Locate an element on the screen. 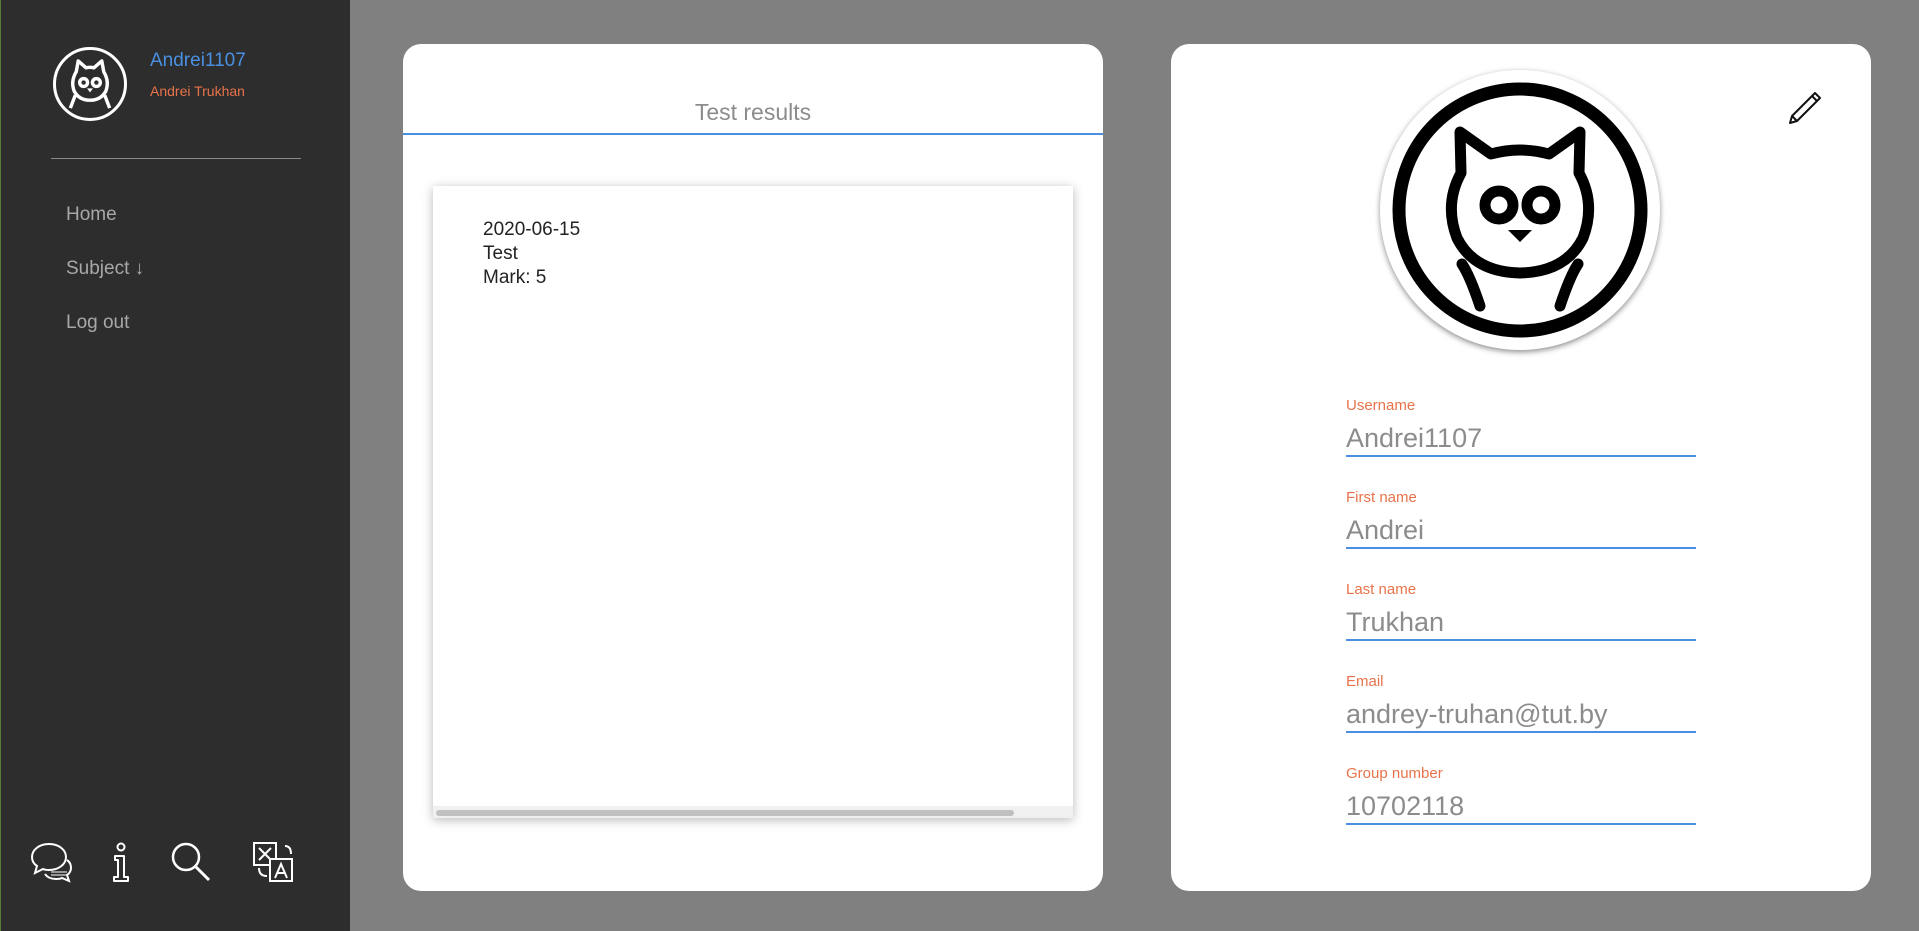 Image resolution: width=1919 pixels, height=931 pixels. last-name-field: Last name is located at coordinates (1521, 611).